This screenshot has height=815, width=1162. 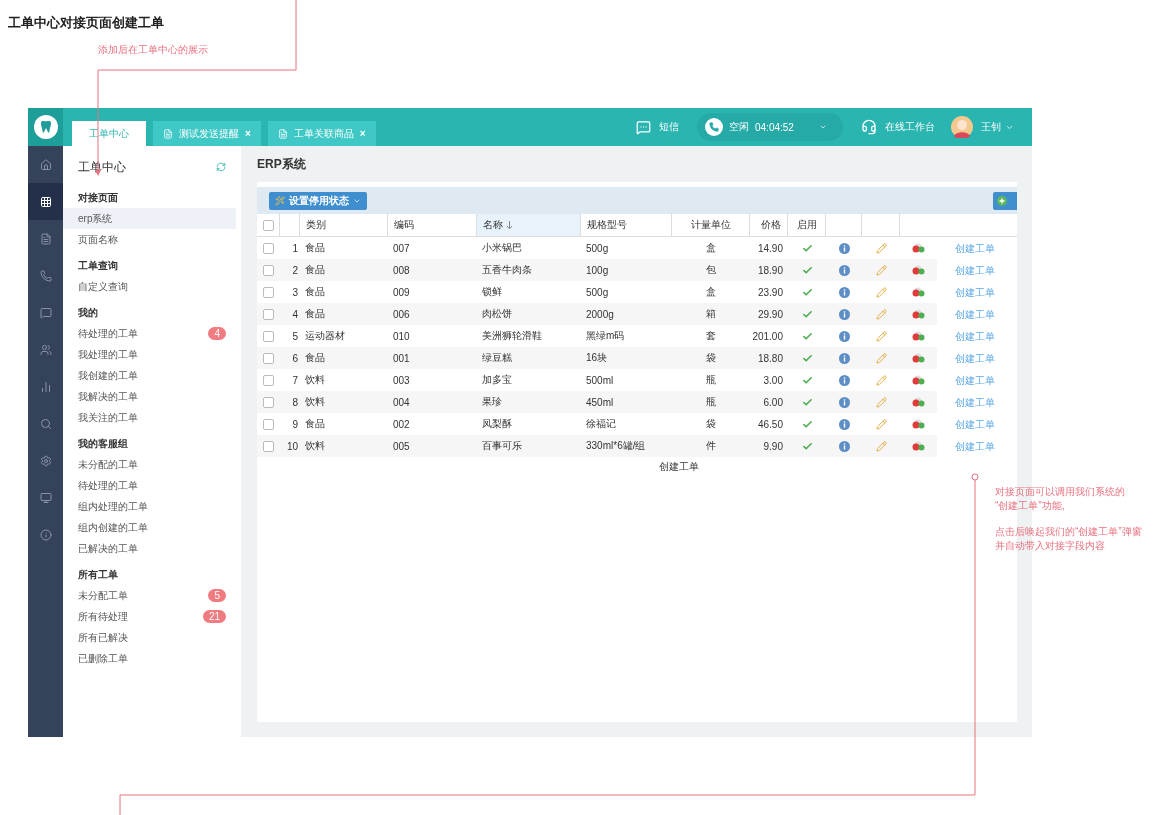 What do you see at coordinates (1068, 532) in the screenshot?
I see `annotation-line: 点击后唤起我们的“创建工单”弹窗` at bounding box center [1068, 532].